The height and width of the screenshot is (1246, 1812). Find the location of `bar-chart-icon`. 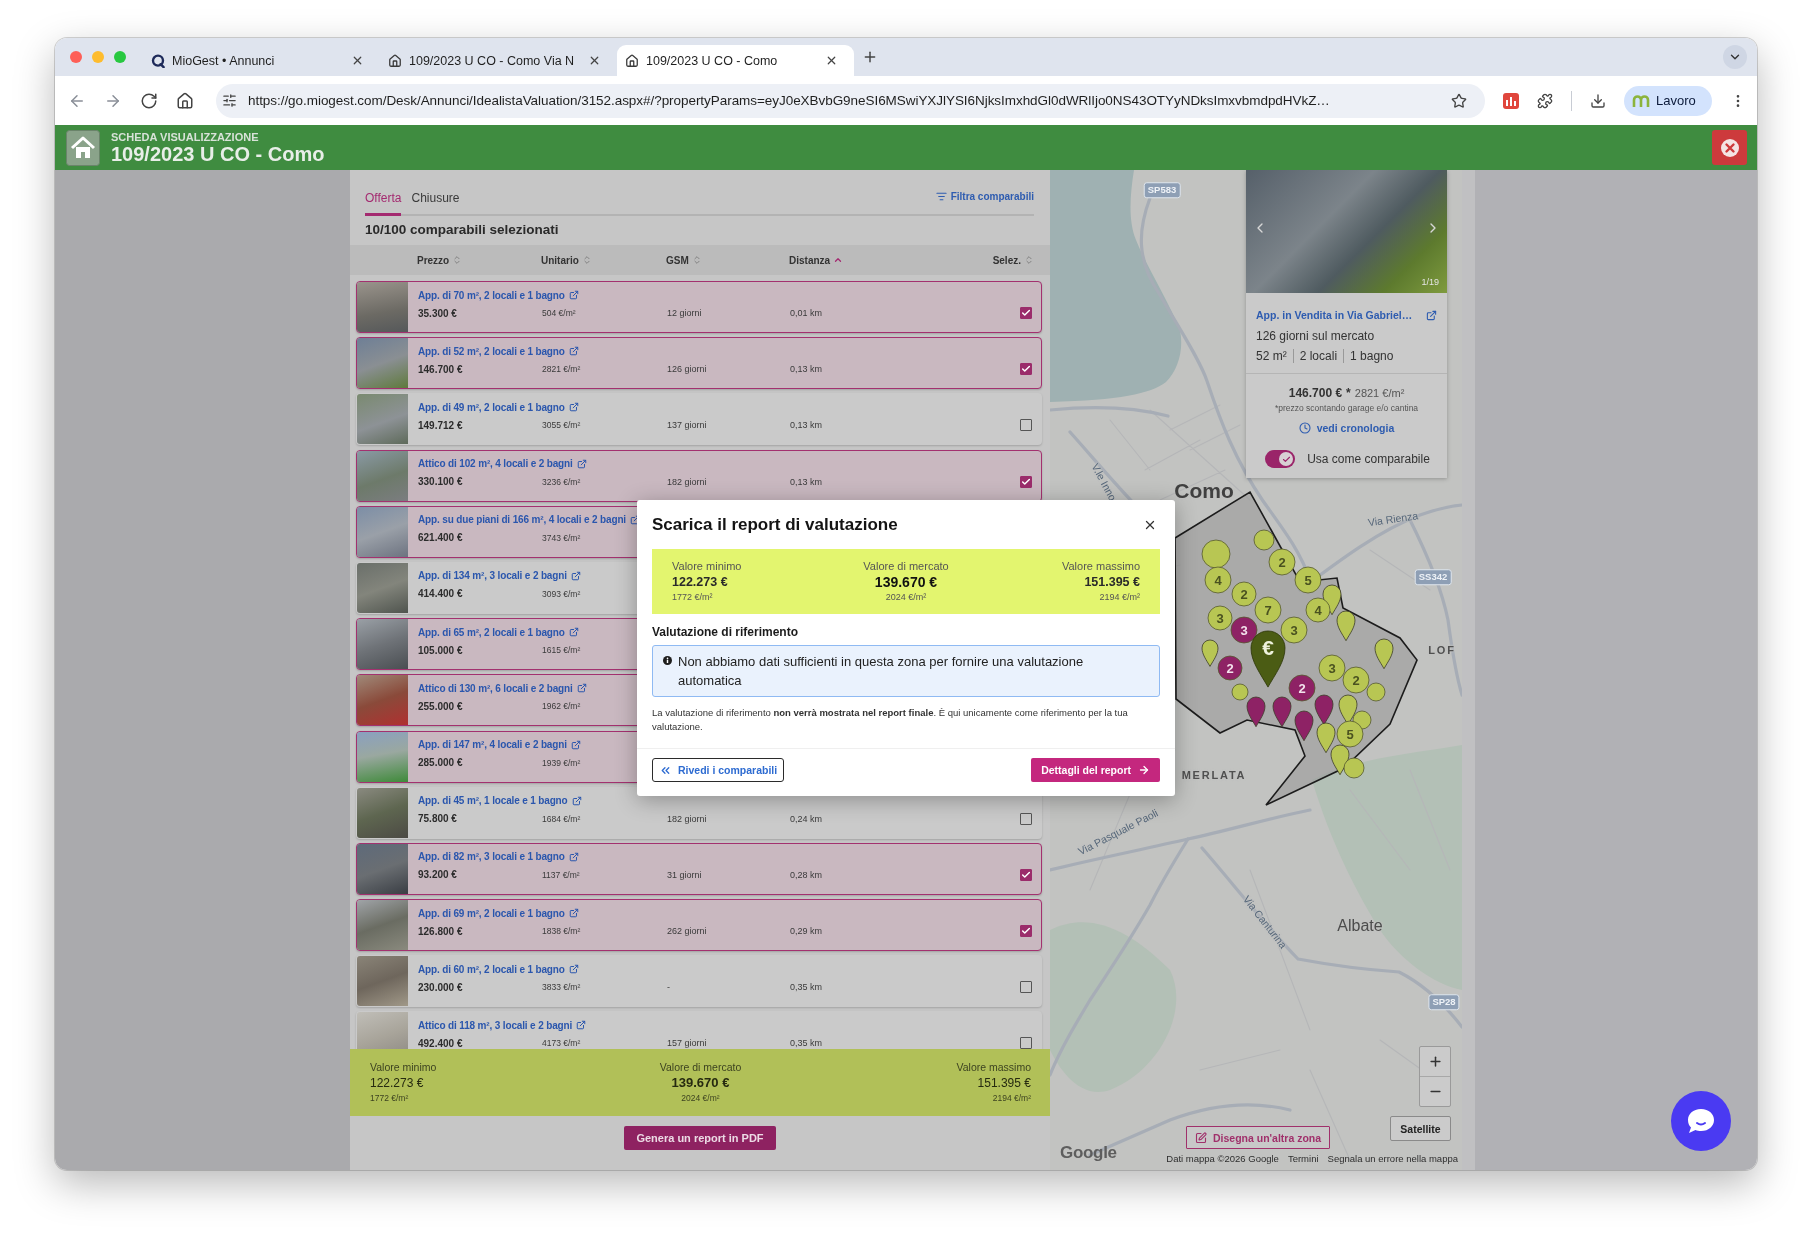

bar-chart-icon is located at coordinates (1511, 100).